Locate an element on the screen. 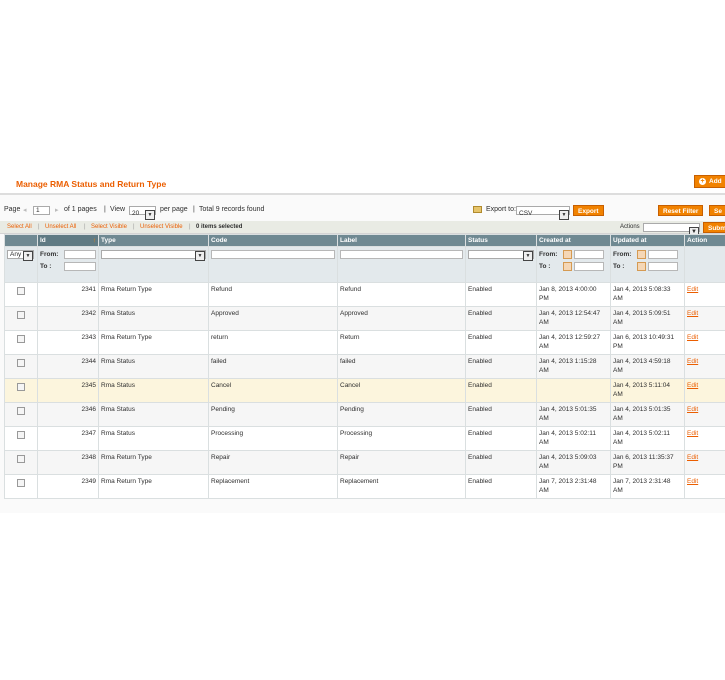  per-page-value: 20 is located at coordinates (136, 213).